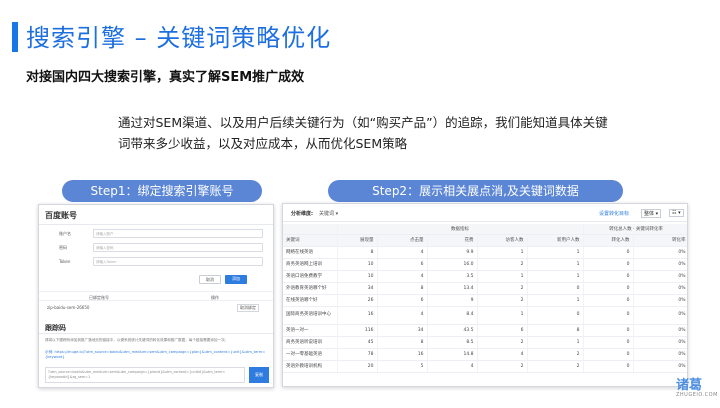  I want to click on zhuge-logo: 诸葛, so click(689, 385).